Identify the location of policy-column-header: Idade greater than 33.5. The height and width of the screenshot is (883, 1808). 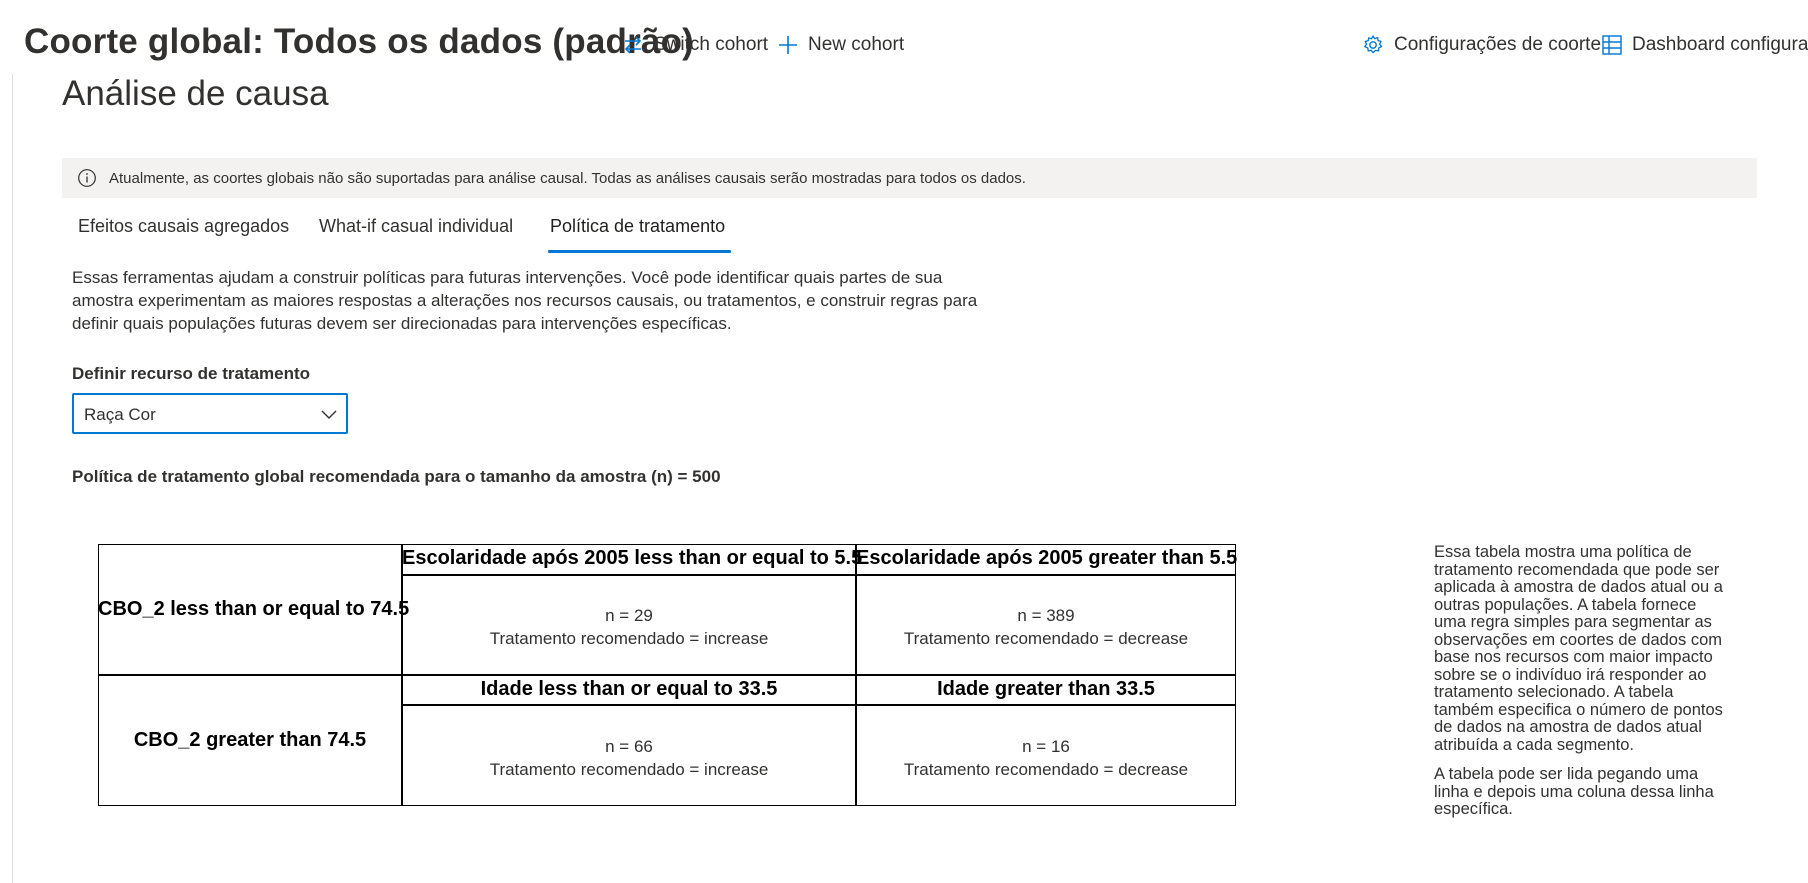
(1046, 689).